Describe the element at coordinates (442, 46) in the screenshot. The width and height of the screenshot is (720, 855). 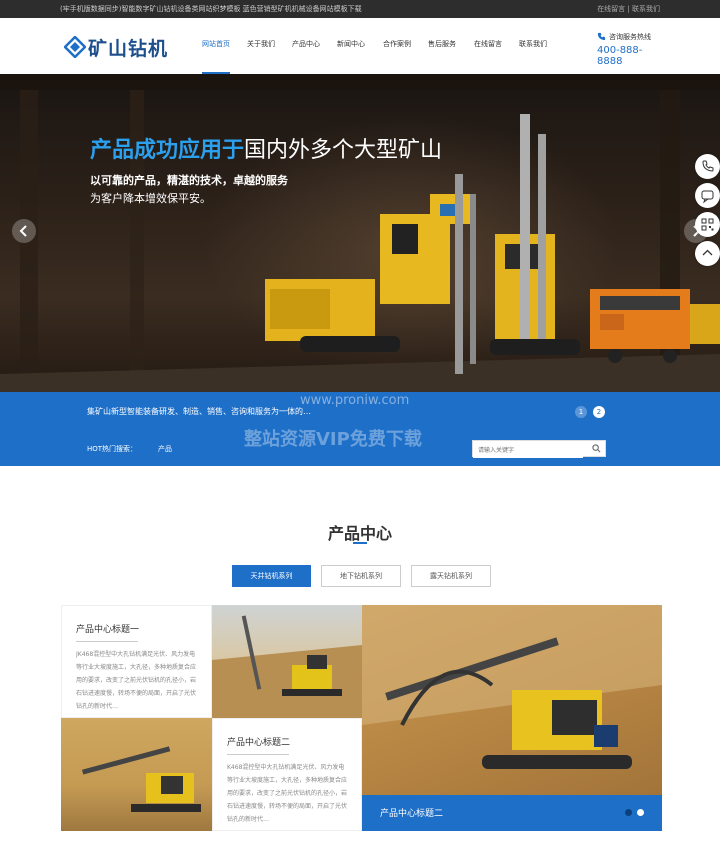
I see `nav-service: 售后服务` at that location.